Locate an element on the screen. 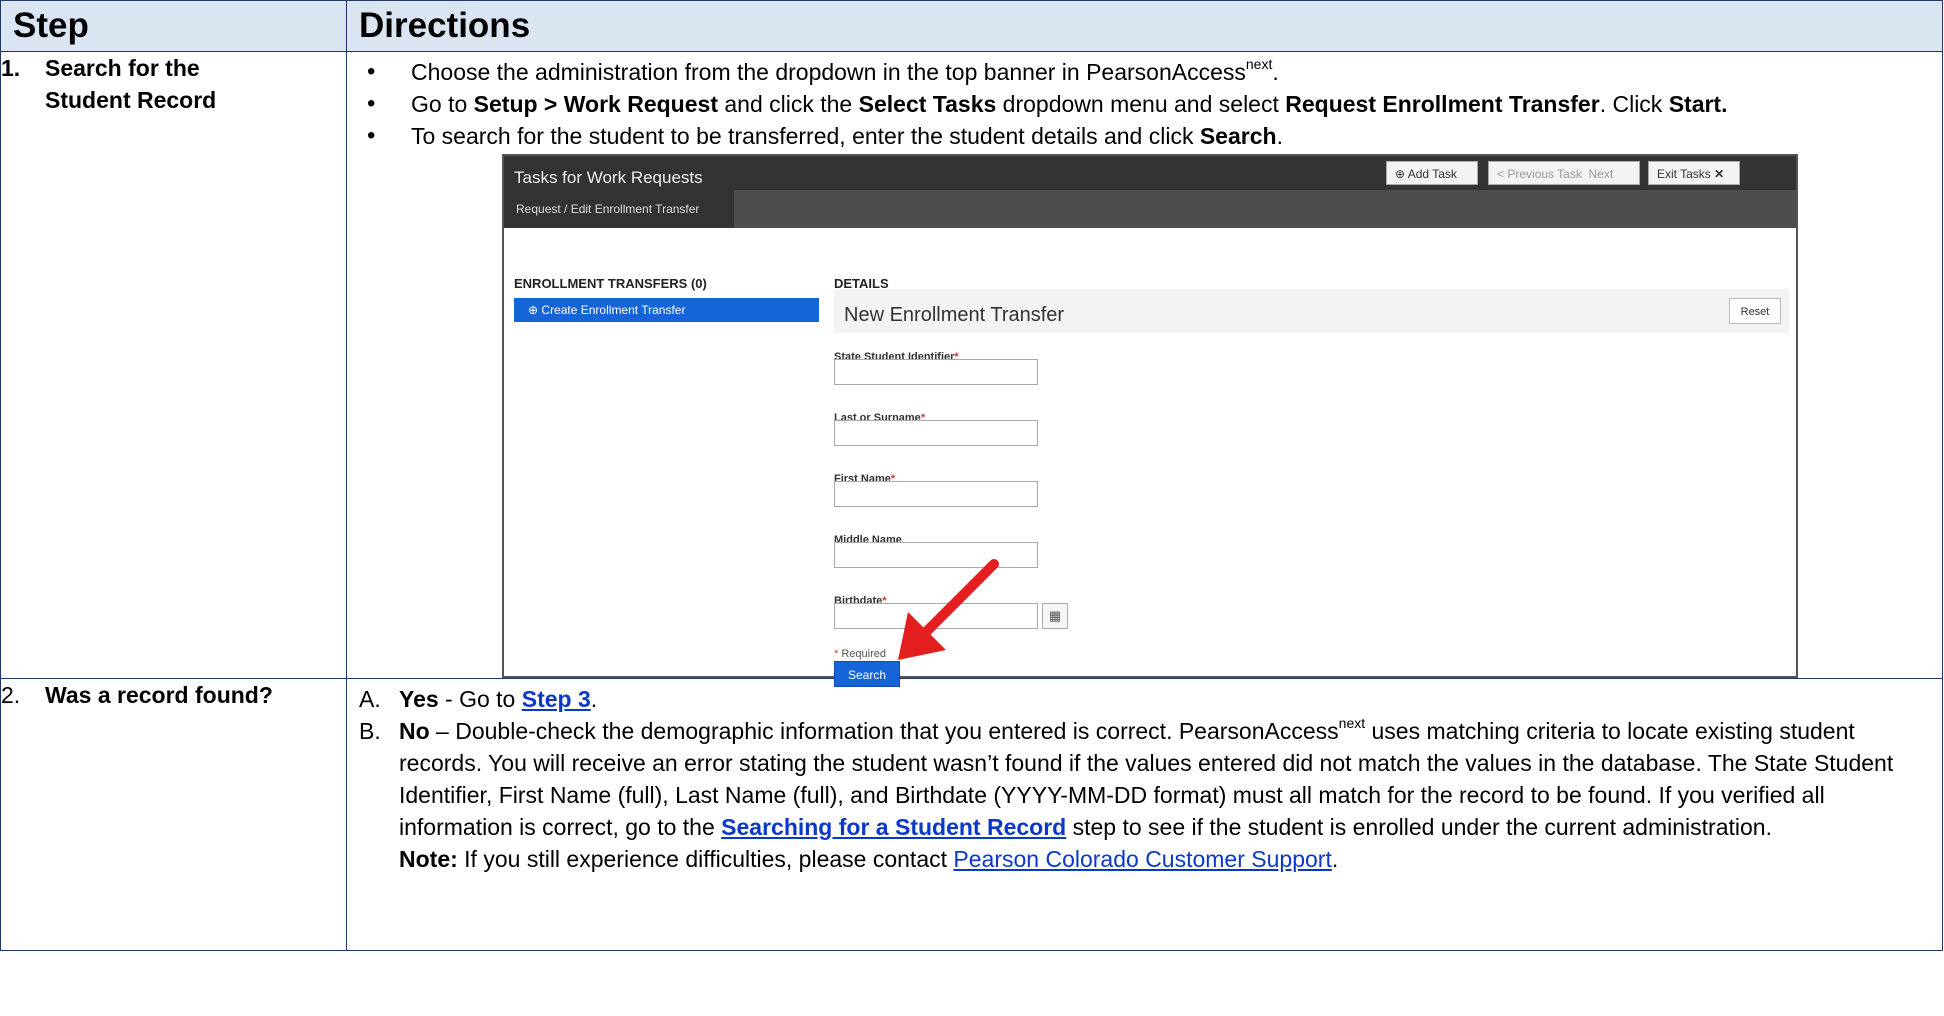 The width and height of the screenshot is (1944, 1016). panel-title: New Enrollment Transfer is located at coordinates (954, 315).